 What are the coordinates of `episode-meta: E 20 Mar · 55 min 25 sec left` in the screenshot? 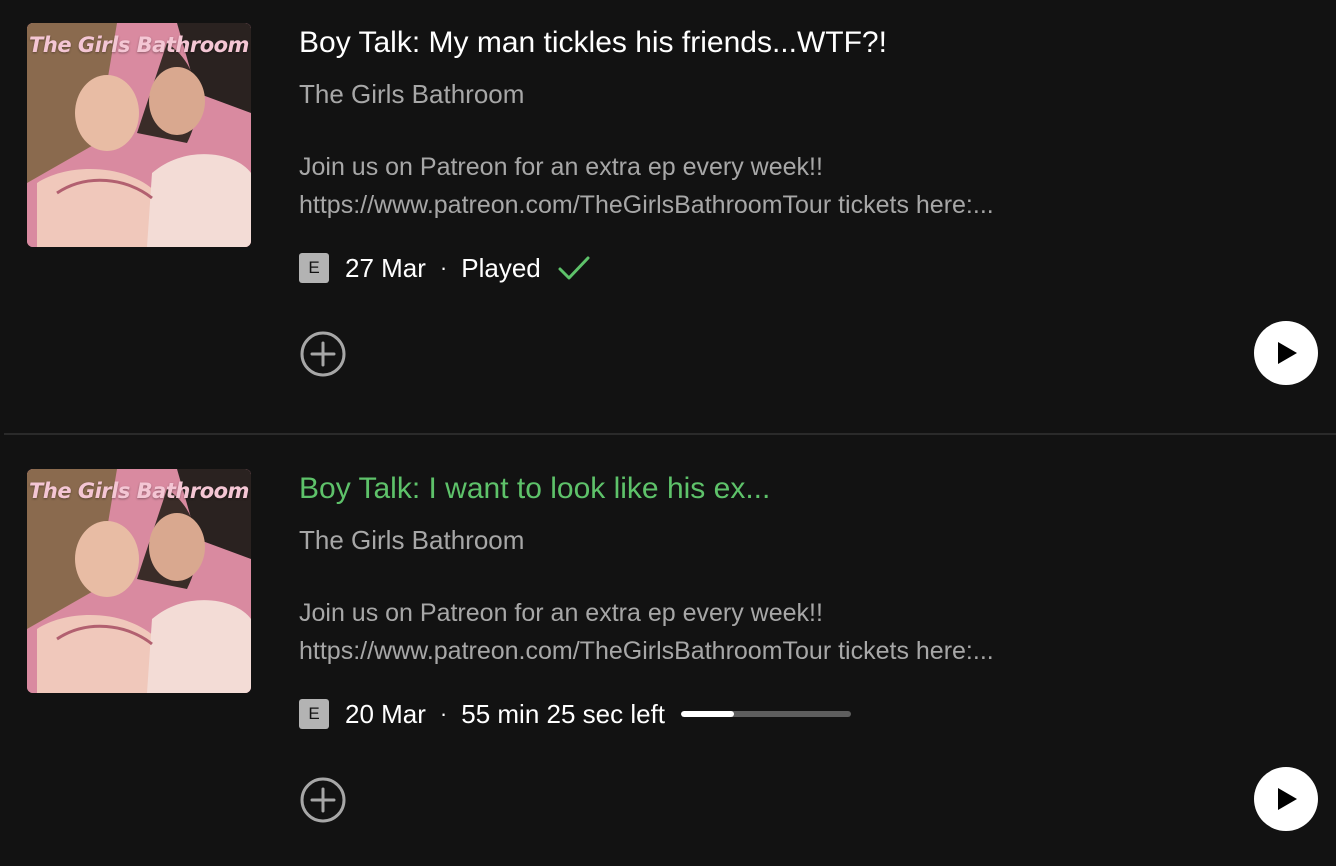 It's located at (575, 714).